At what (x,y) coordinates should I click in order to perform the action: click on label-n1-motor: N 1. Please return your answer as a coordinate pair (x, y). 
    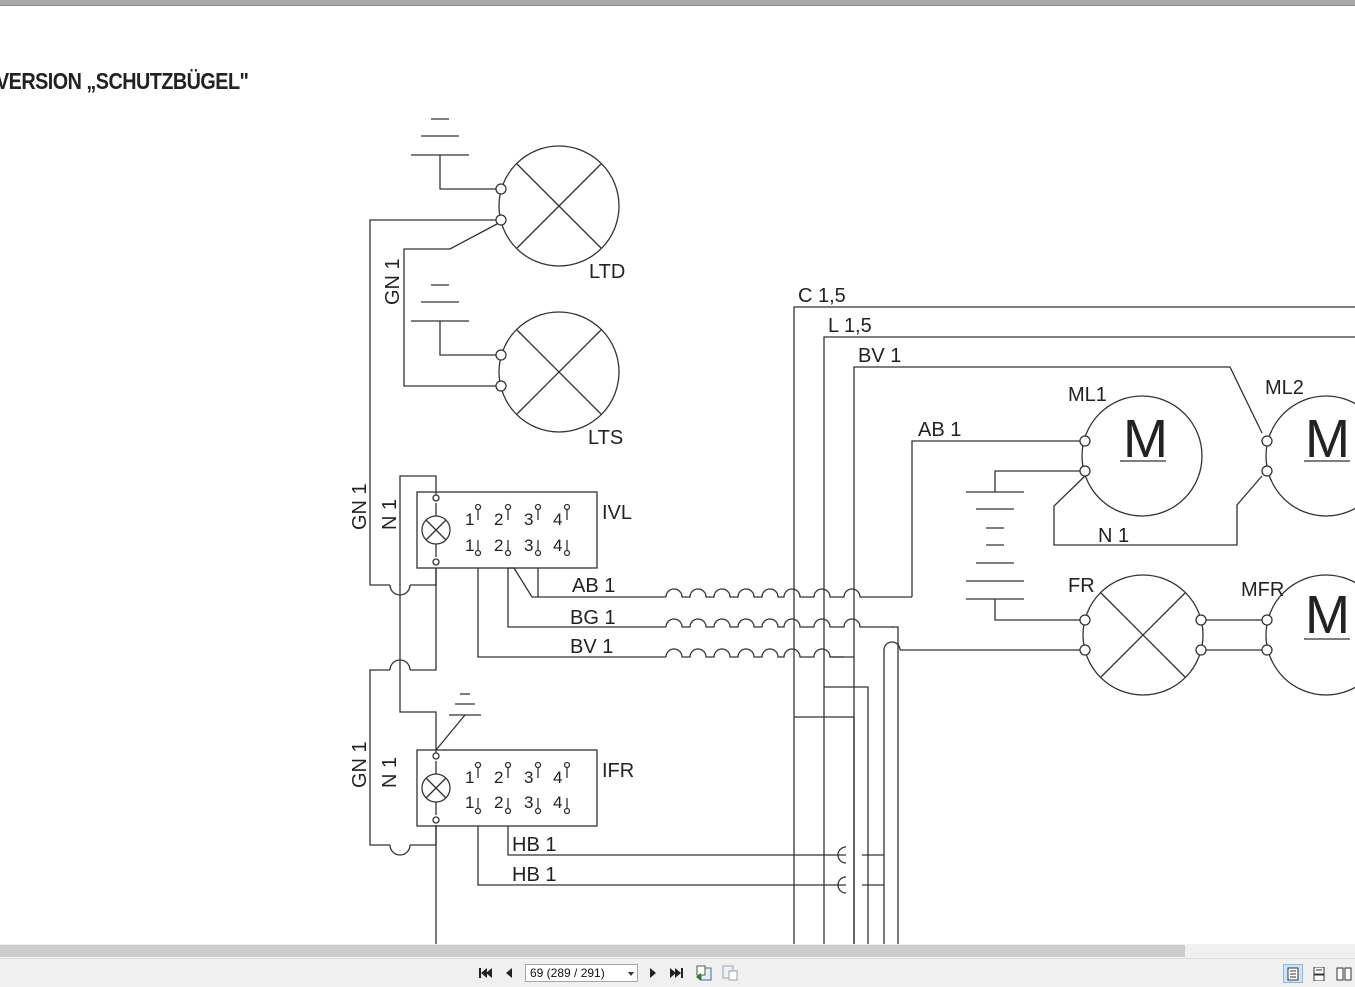
    Looking at the image, I should click on (1113, 536).